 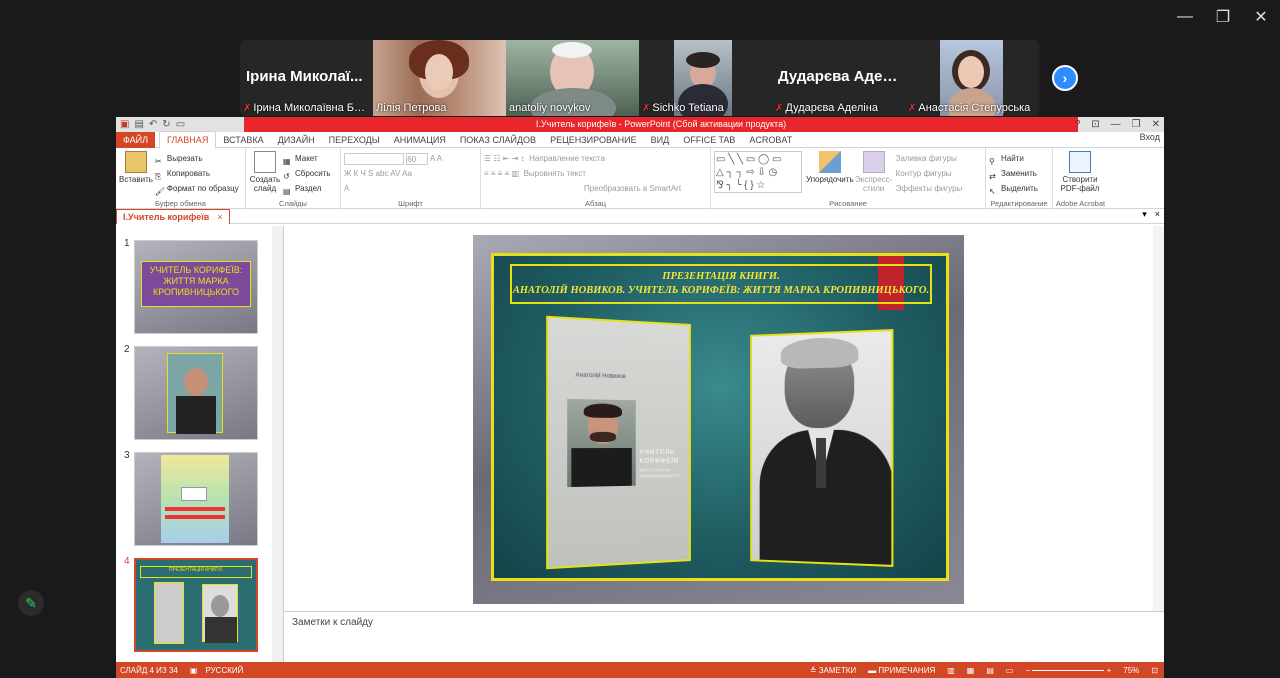 What do you see at coordinates (1019, 188) in the screenshot?
I see `select-button: ↖ Выделить` at bounding box center [1019, 188].